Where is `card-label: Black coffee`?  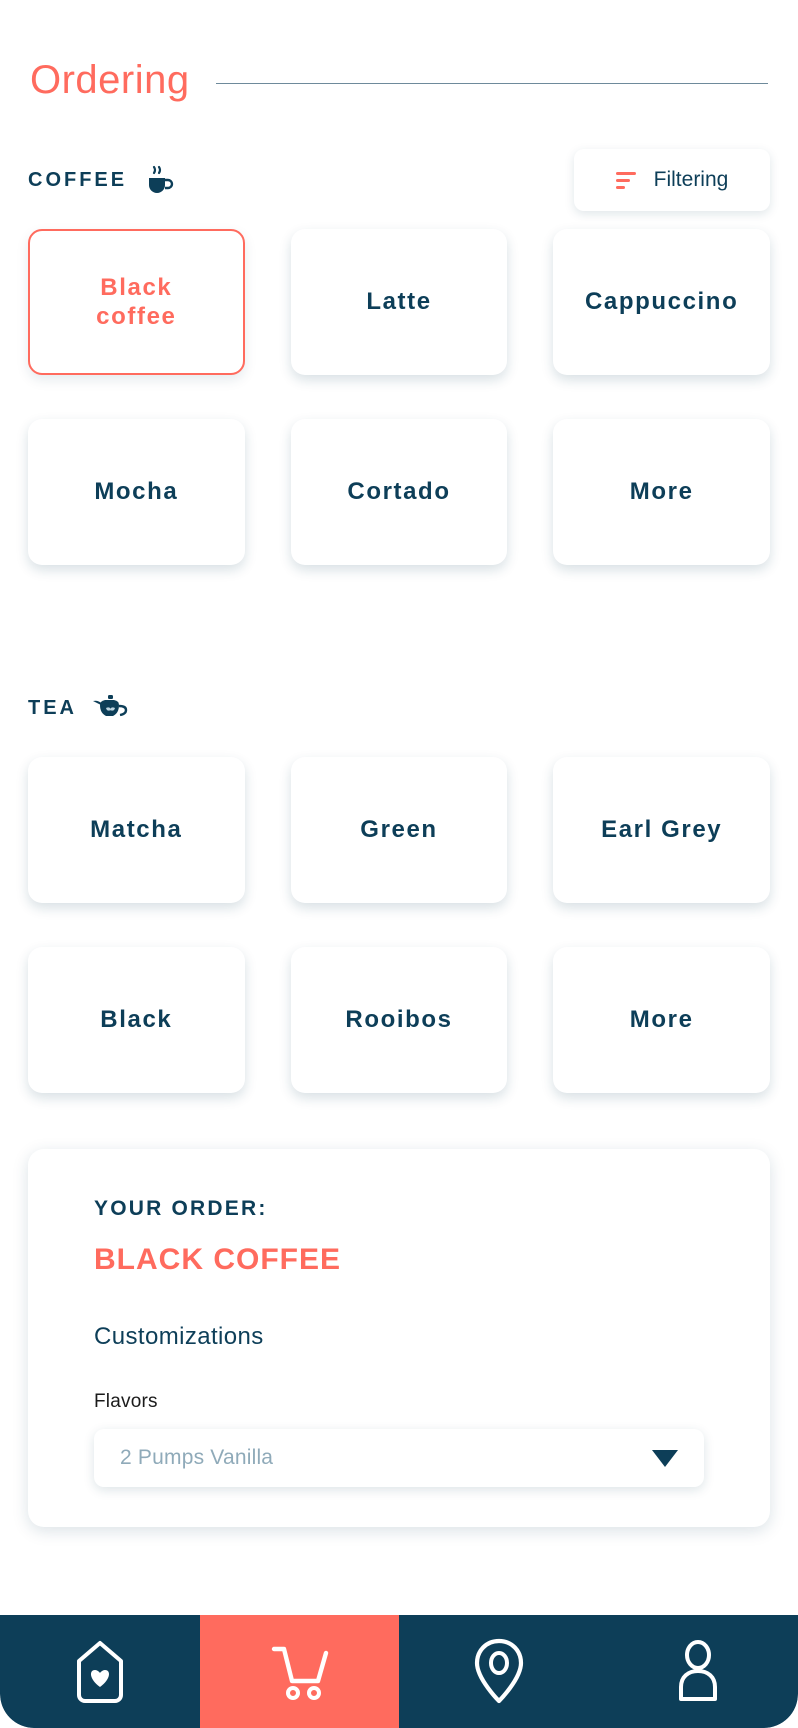 card-label: Black coffee is located at coordinates (136, 301).